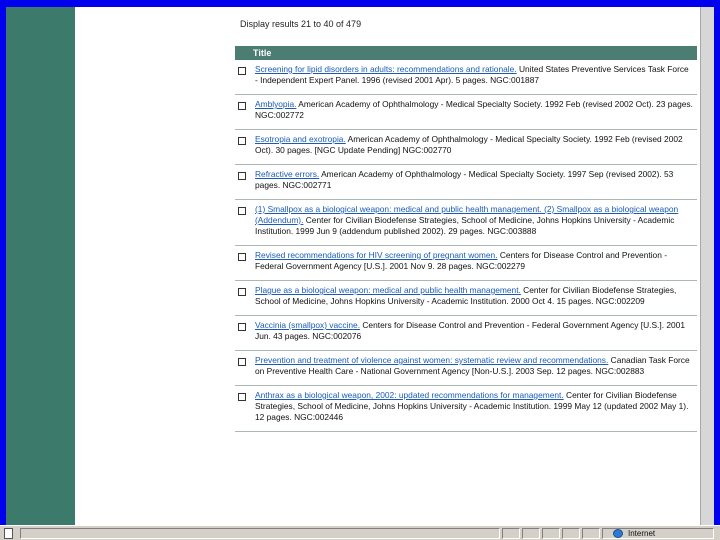 This screenshot has height=540, width=720. Describe the element at coordinates (287, 174) in the screenshot. I see `result-title-link: Refractive errors.` at that location.